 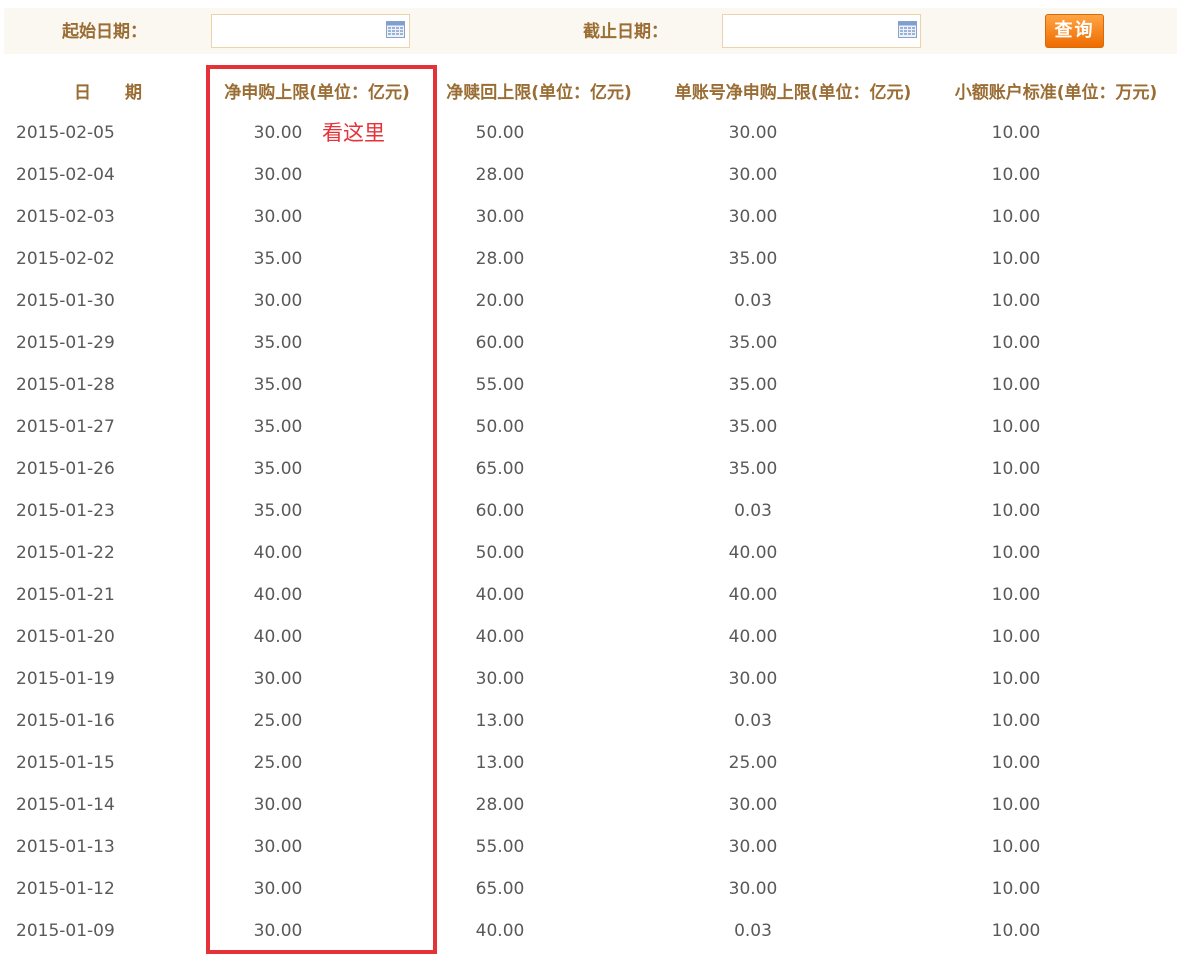 What do you see at coordinates (108, 93) in the screenshot?
I see `header-date: 日 期` at bounding box center [108, 93].